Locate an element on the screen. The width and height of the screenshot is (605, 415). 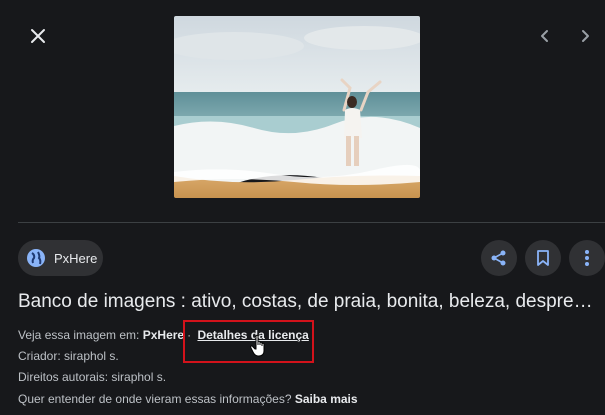
highlight-box is located at coordinates (248, 341).